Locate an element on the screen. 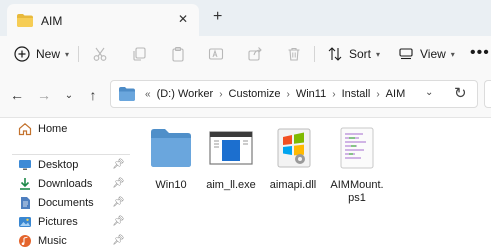 The image size is (491, 250). copy-button is located at coordinates (139, 54).